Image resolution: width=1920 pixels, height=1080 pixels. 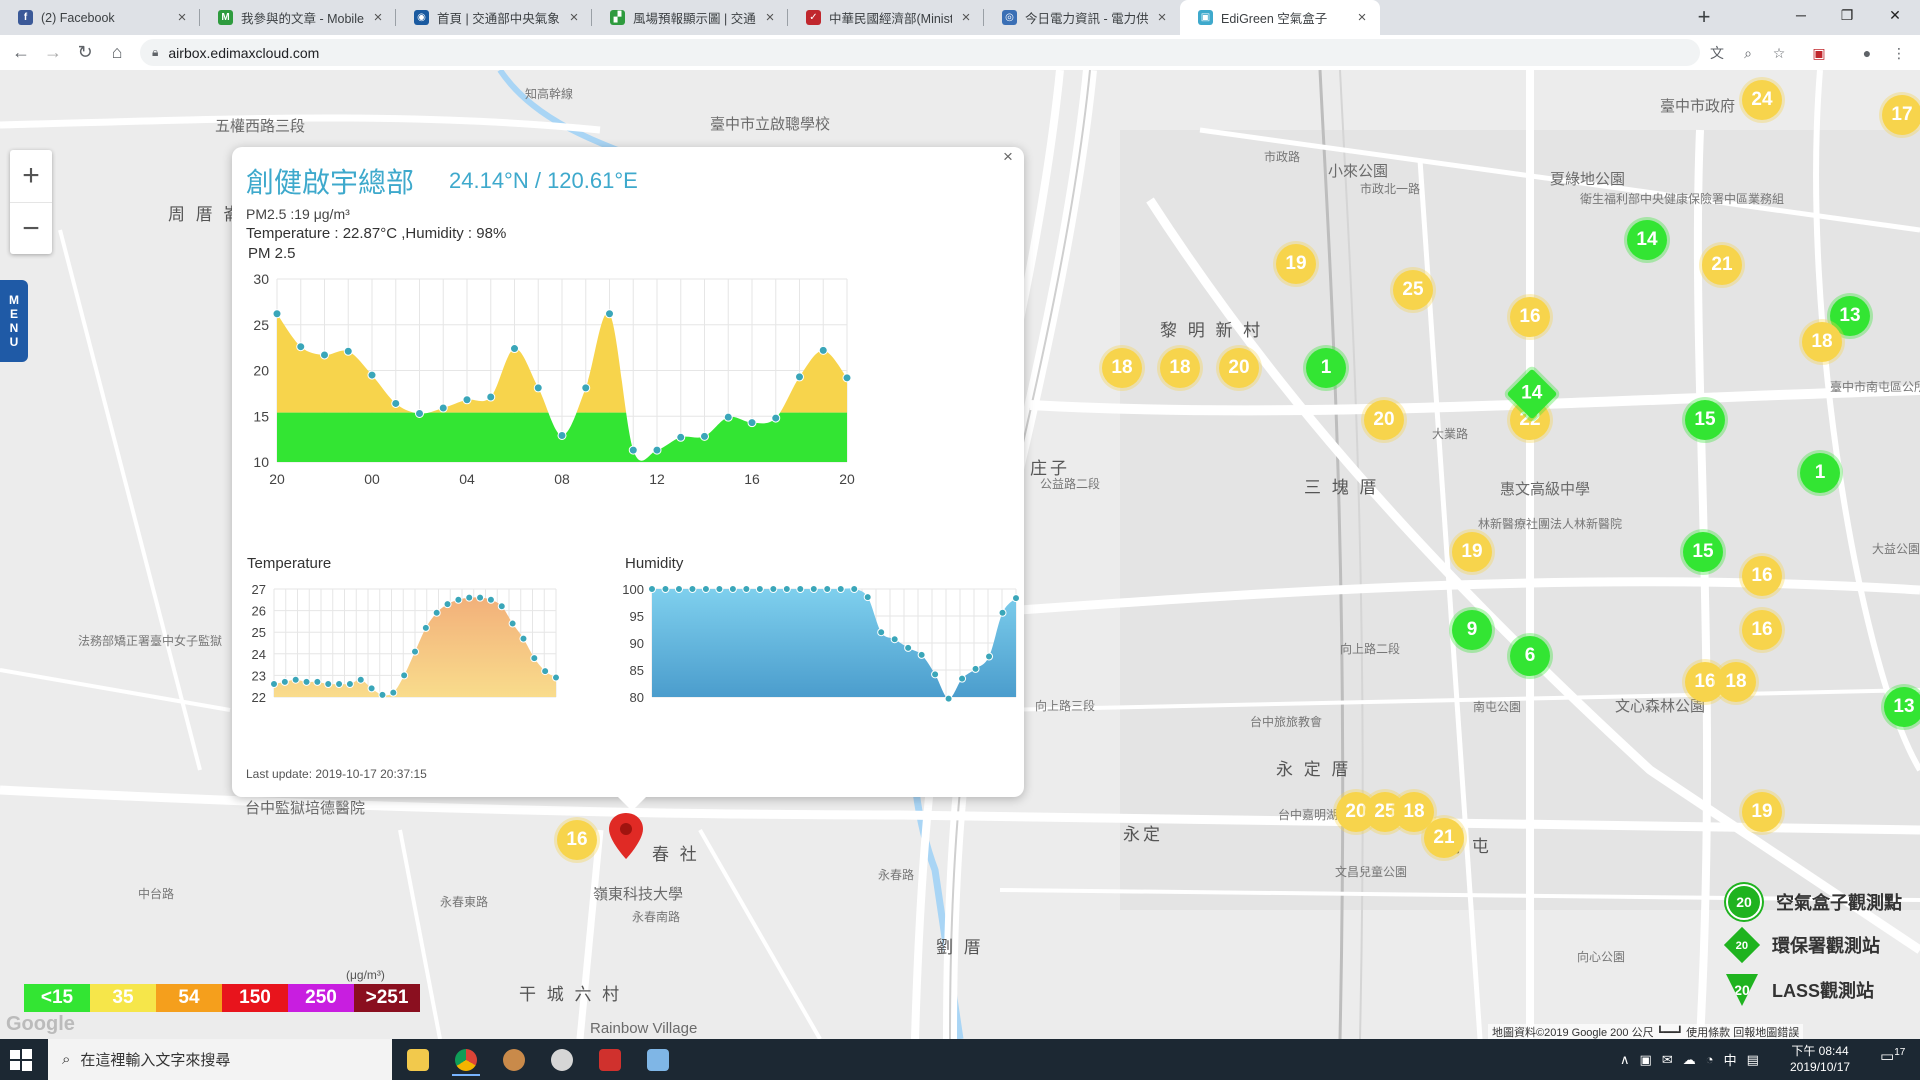 I want to click on taskbar-search-box: ⌕ 在這裡輸入文字來搜尋, so click(x=220, y=1059).